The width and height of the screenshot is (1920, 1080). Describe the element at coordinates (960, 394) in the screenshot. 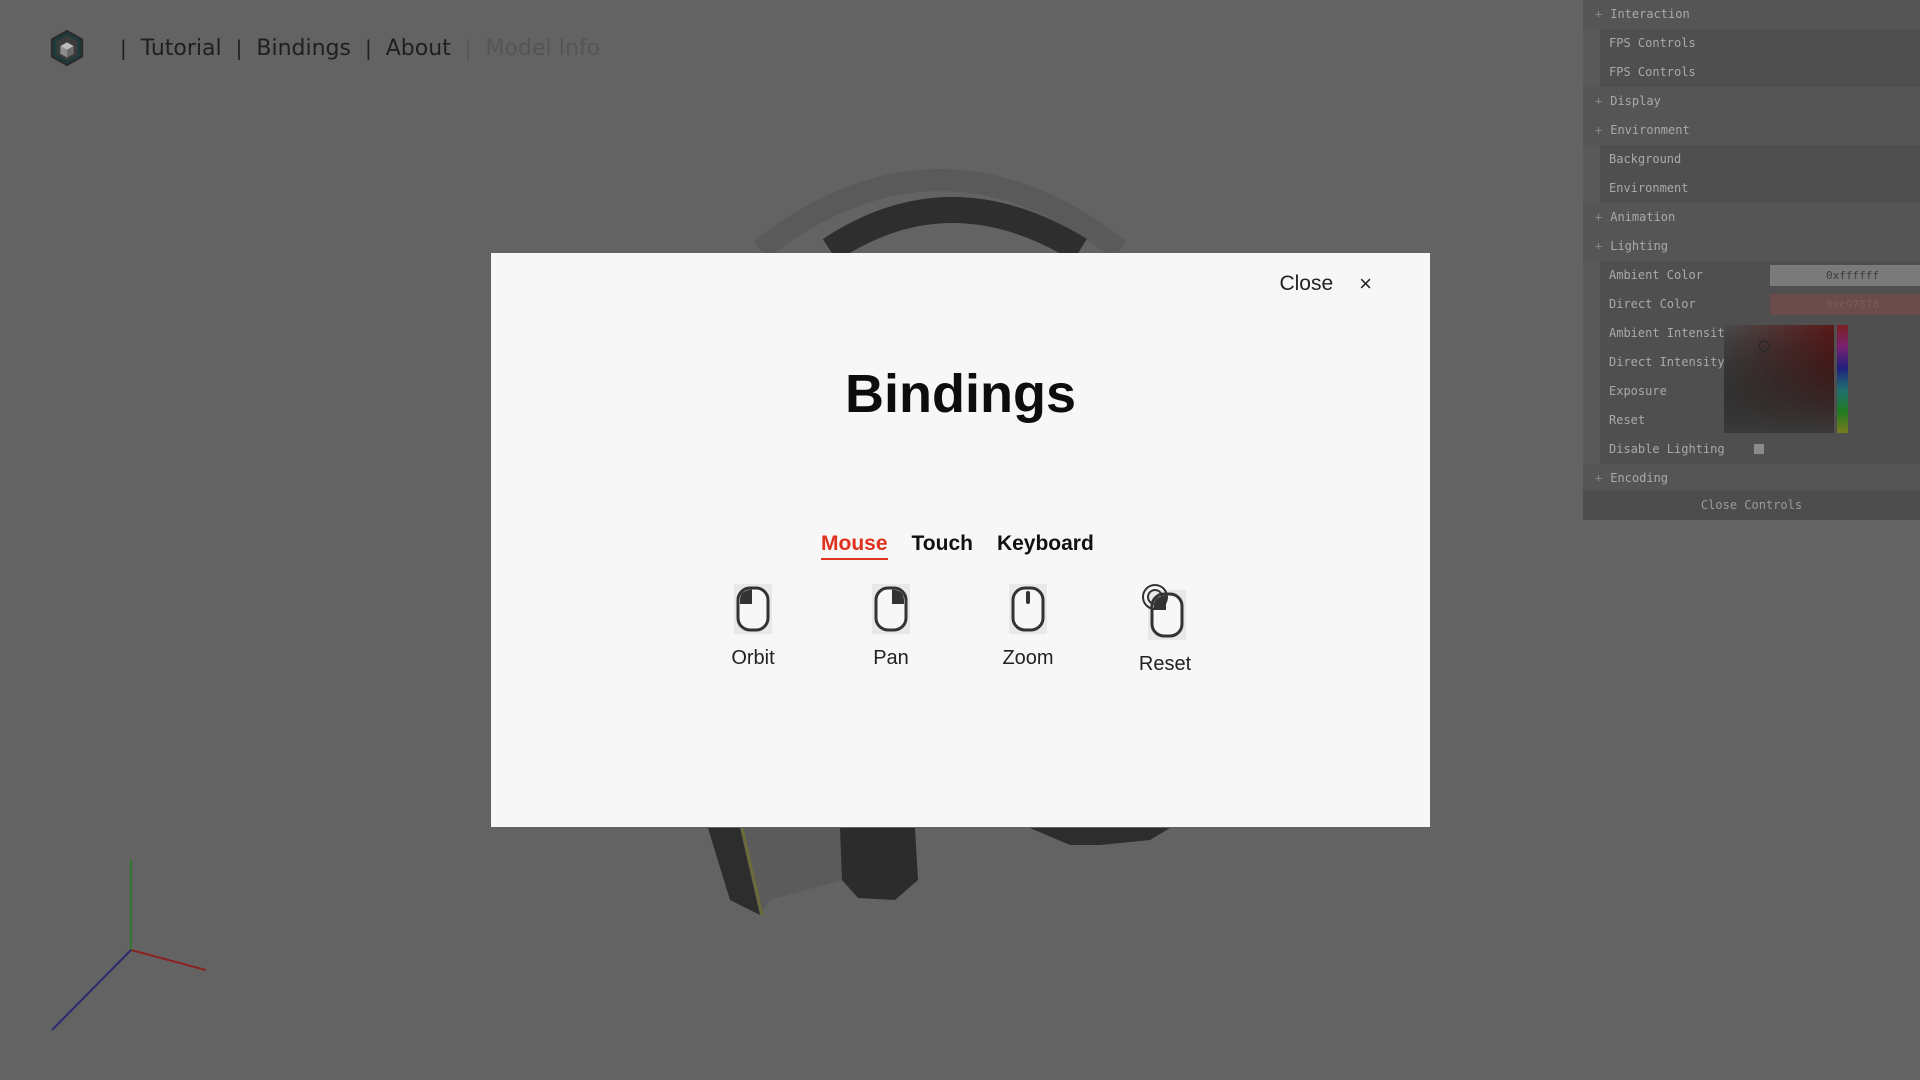

I see `modal-title: Bindings` at that location.